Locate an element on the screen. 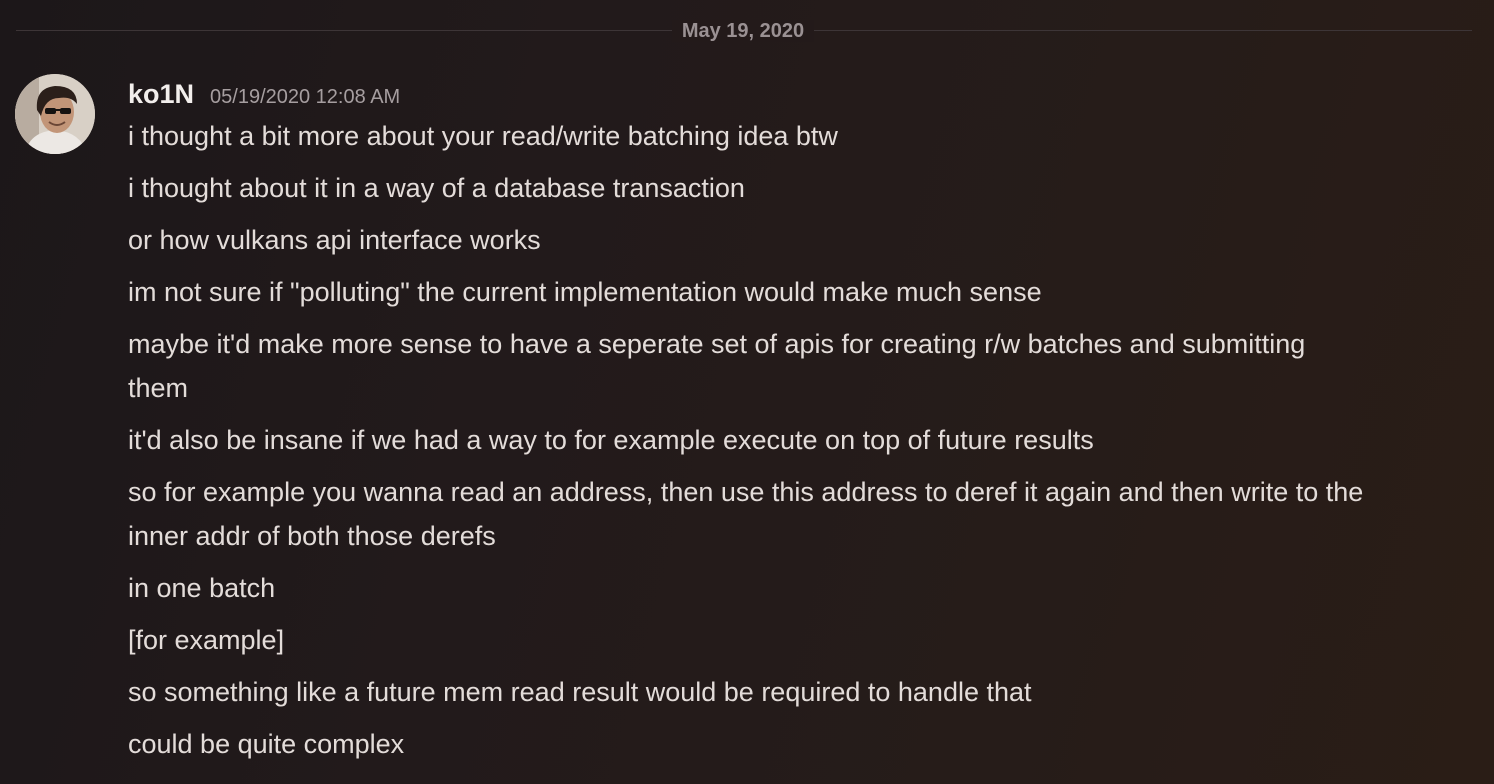 The image size is (1494, 784). user-avatar is located at coordinates (55, 114).